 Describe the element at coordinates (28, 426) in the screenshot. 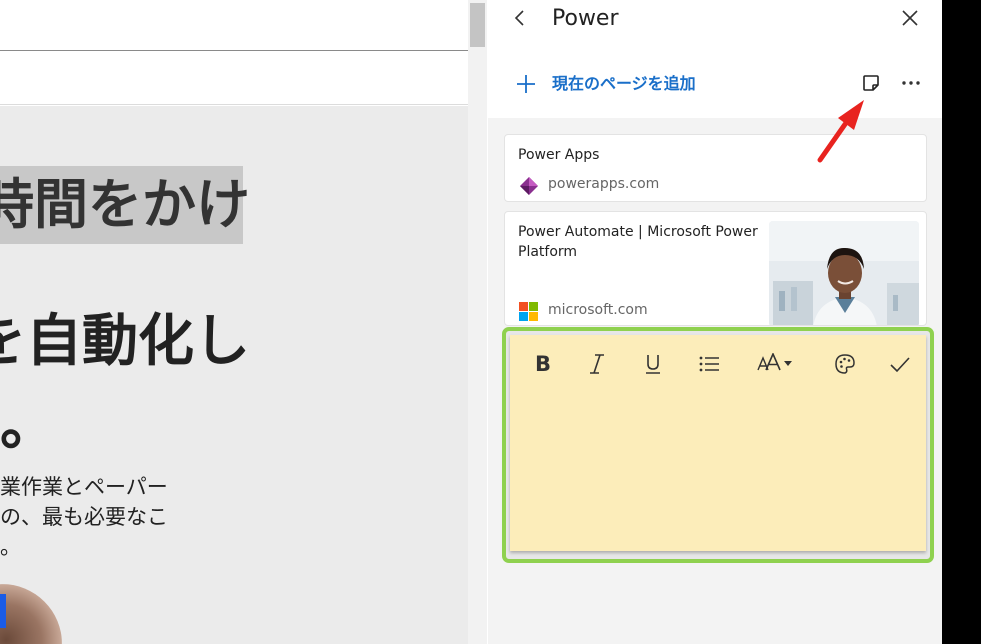

I see `hero-headline-line3: 。` at that location.